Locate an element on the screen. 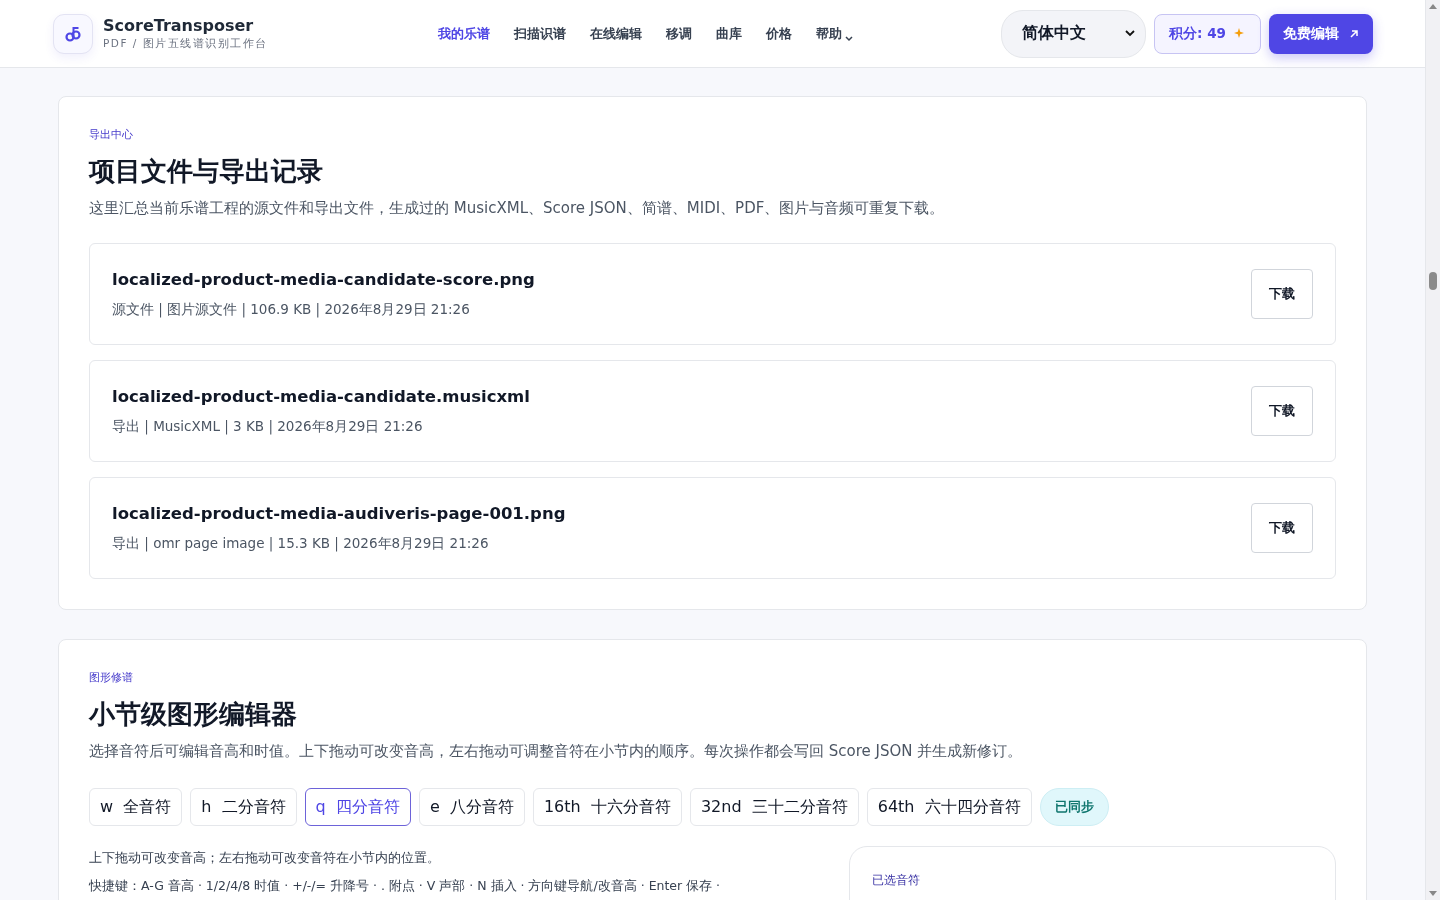  external-link-icon is located at coordinates (1354, 33).